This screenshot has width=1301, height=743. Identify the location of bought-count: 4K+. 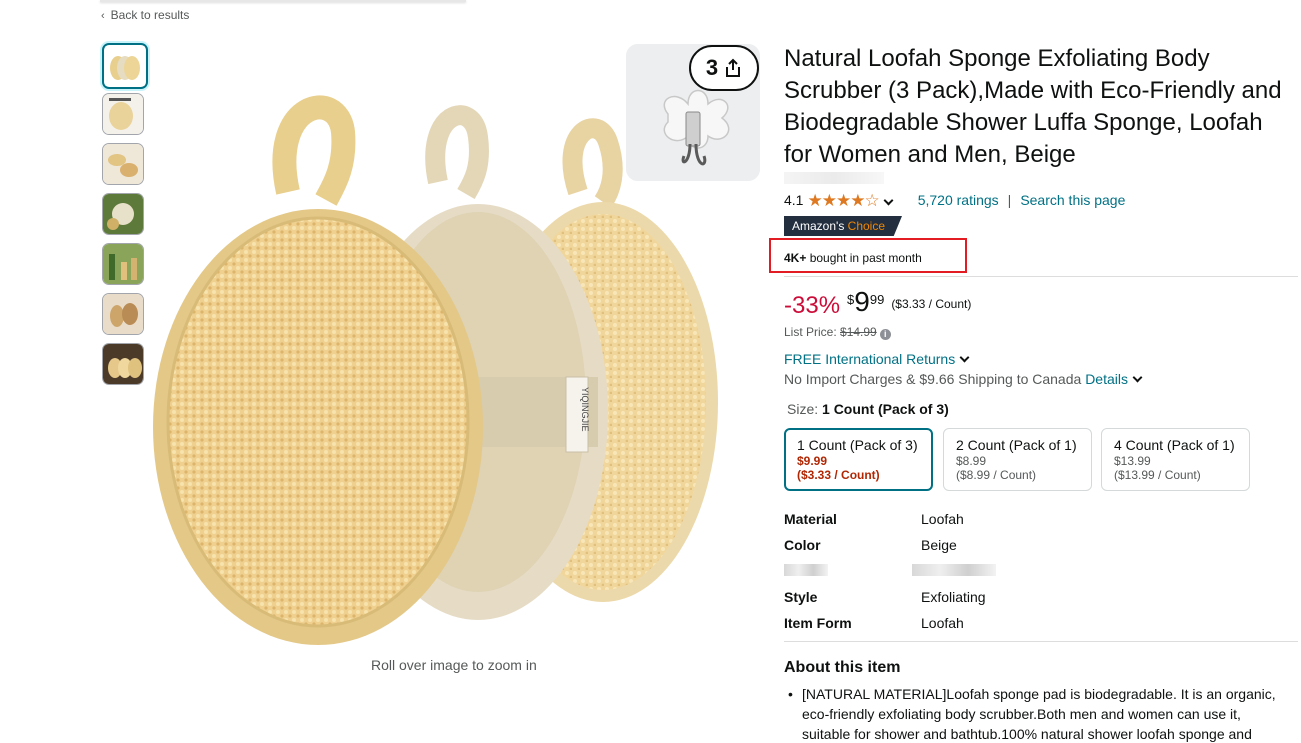
(795, 258).